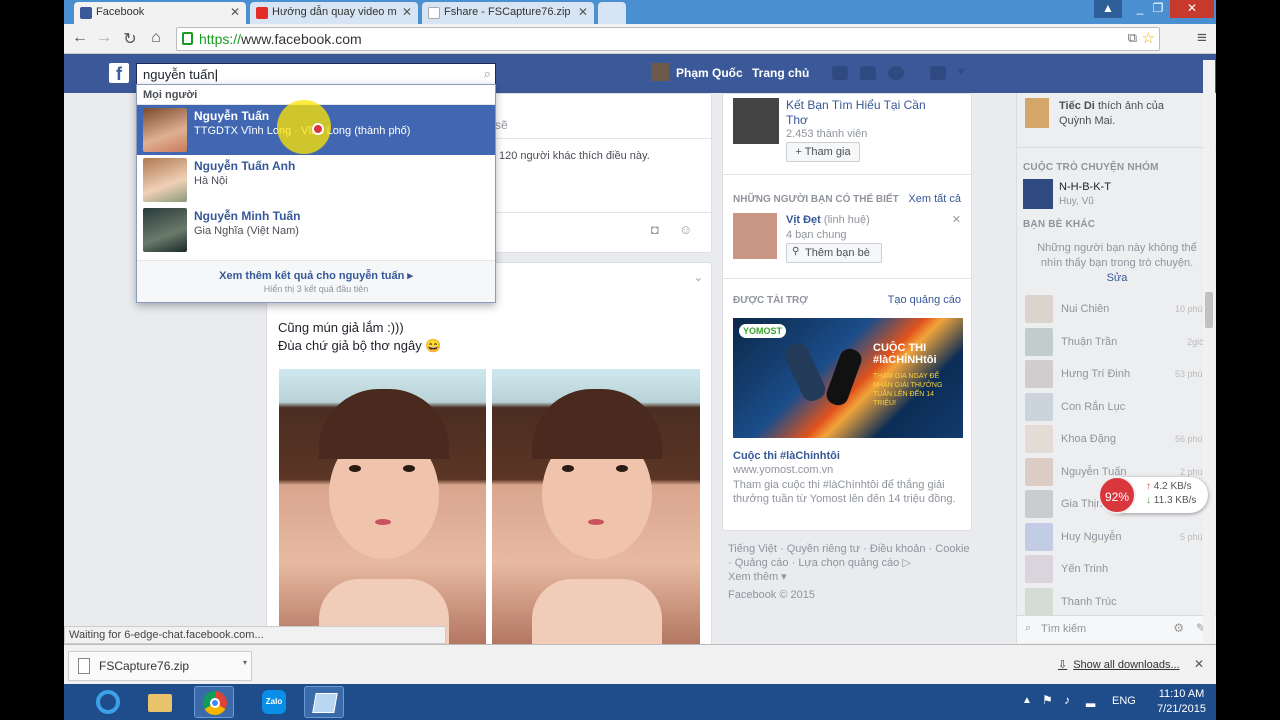 The height and width of the screenshot is (720, 1280). I want to click on search-icon: ⌕, so click(487, 74).